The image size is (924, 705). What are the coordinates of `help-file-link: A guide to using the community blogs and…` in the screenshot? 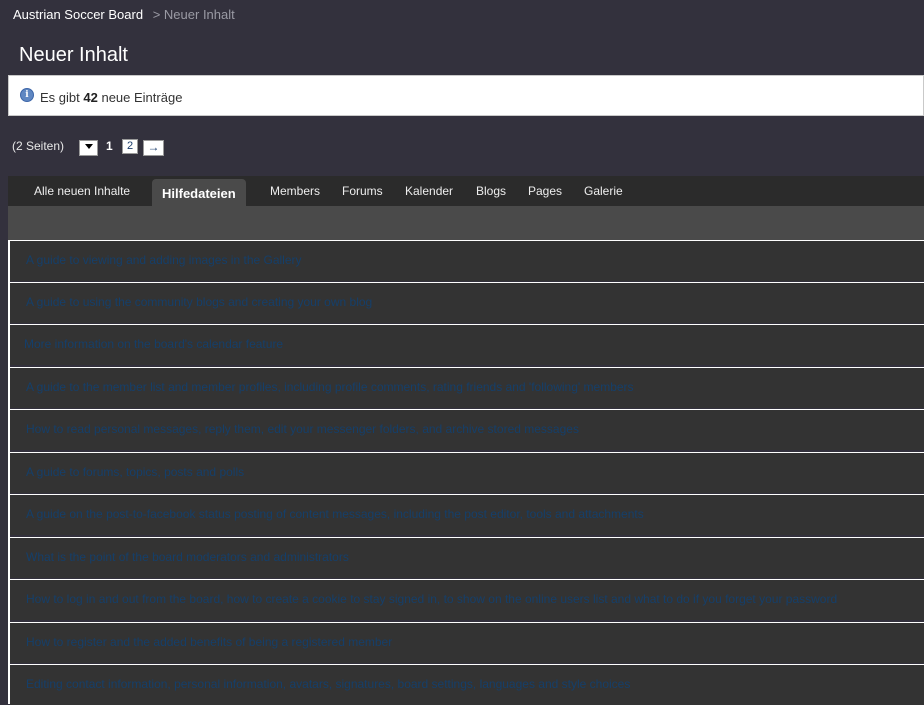 It's located at (199, 302).